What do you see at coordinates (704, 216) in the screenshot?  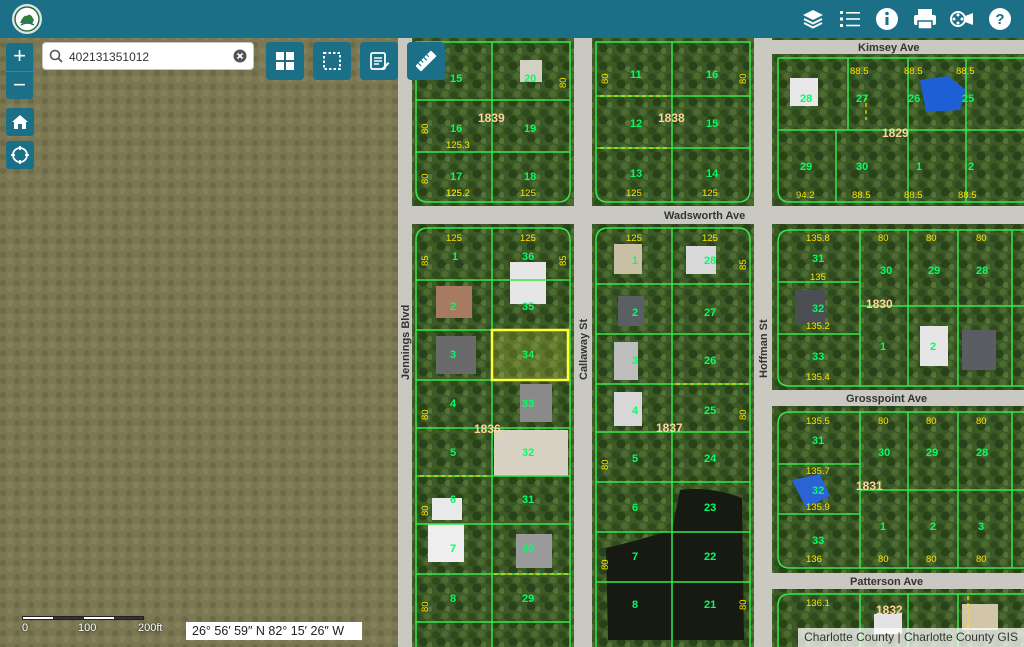 I see `street-label-wadsworth: Wadsworth Ave` at bounding box center [704, 216].